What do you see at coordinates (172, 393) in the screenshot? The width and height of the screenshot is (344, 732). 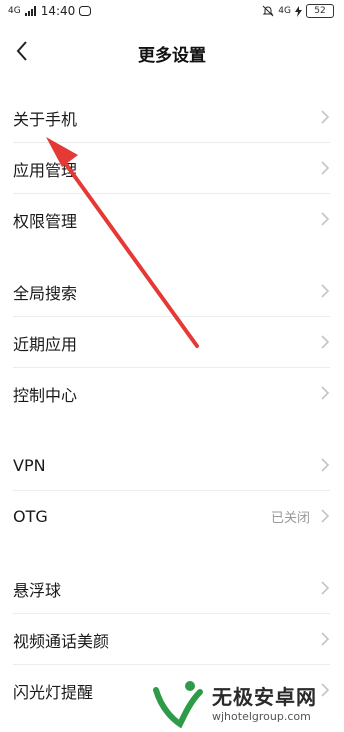 I see `setting-control-center: 控制中心` at bounding box center [172, 393].